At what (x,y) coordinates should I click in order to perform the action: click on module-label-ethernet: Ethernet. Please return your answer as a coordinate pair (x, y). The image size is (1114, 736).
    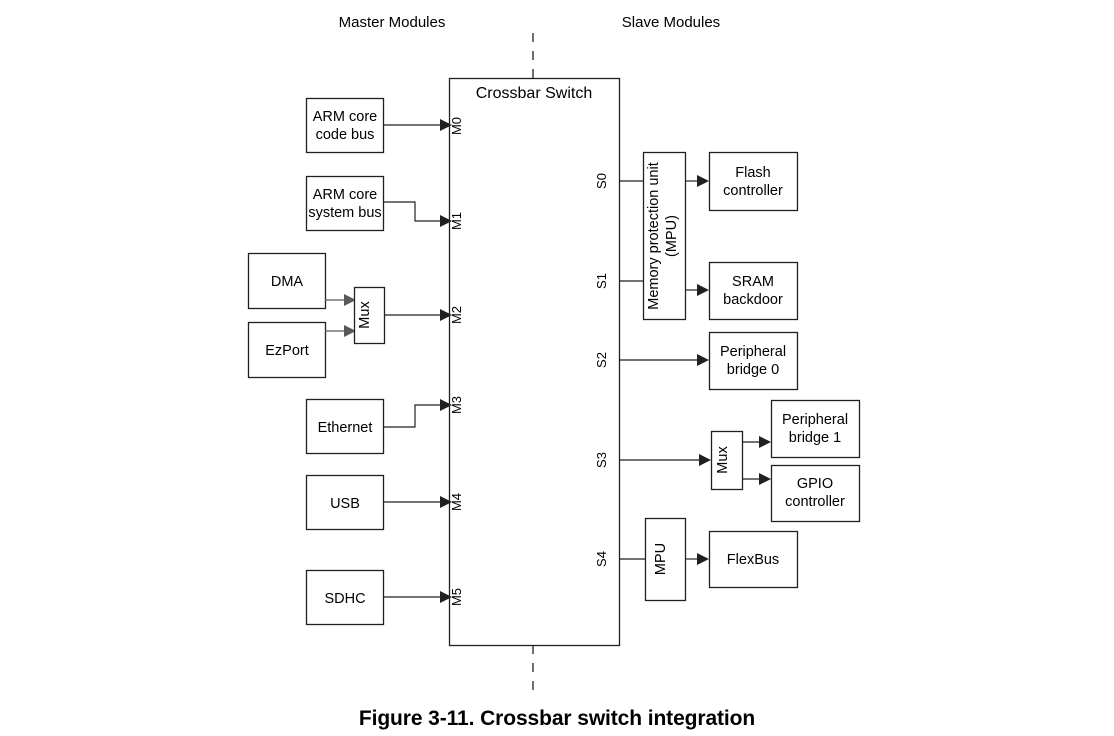
    Looking at the image, I should click on (345, 428).